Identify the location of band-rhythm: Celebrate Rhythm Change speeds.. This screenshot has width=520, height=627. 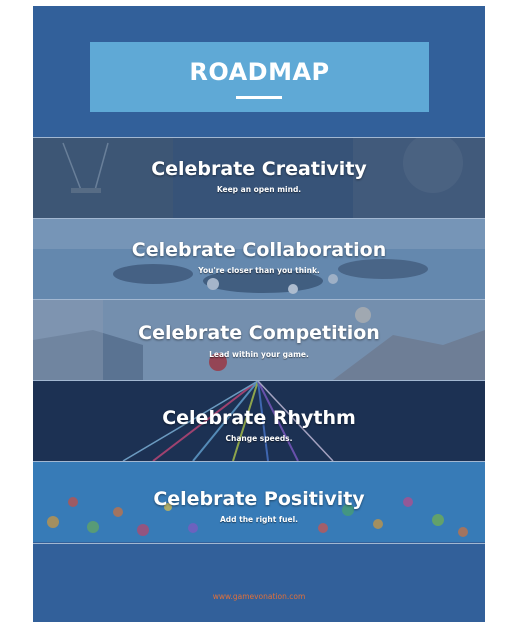
(259, 421).